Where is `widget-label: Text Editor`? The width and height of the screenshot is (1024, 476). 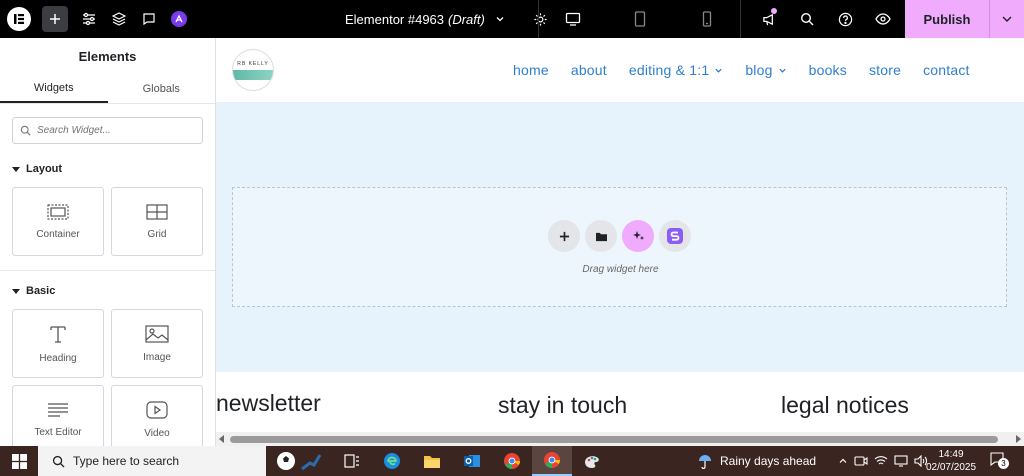
widget-label: Text Editor is located at coordinates (58, 432).